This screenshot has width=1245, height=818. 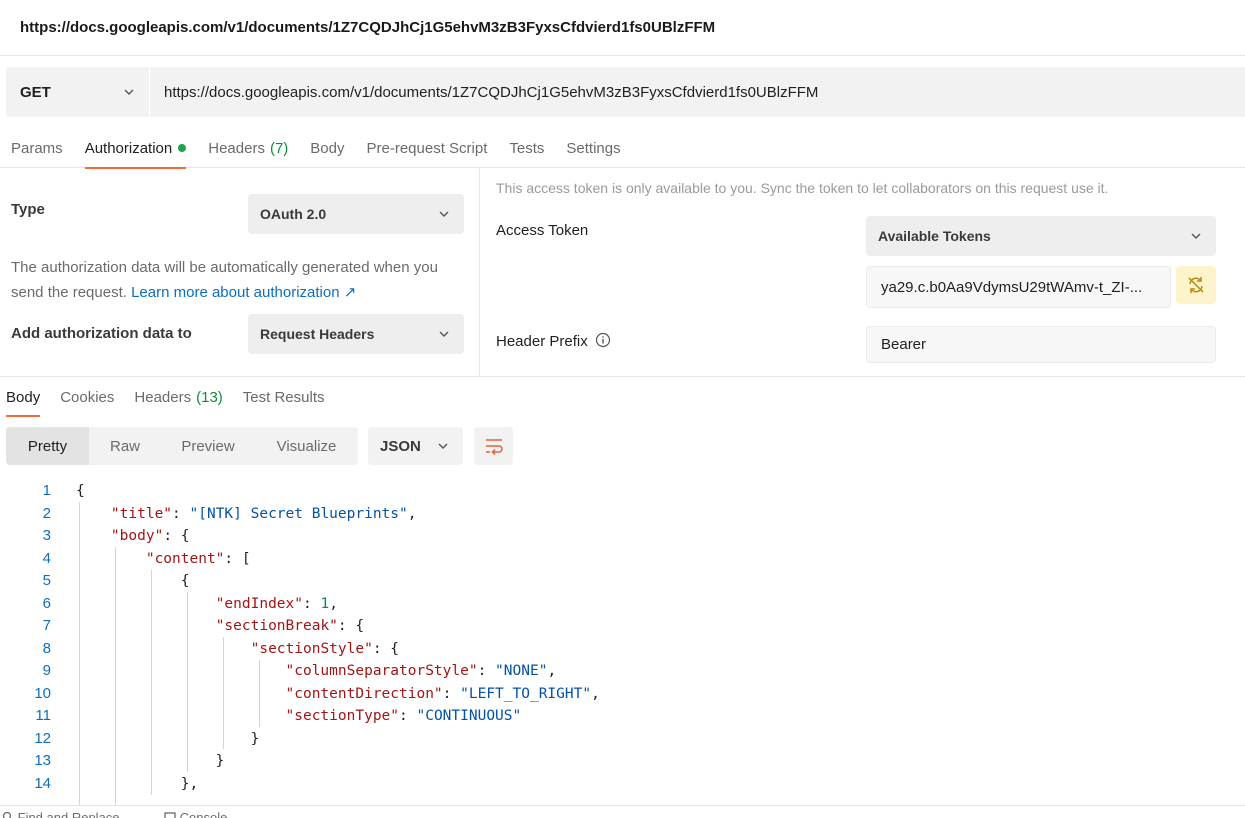 I want to click on tab-response-cookies: Cookies, so click(x=89, y=397).